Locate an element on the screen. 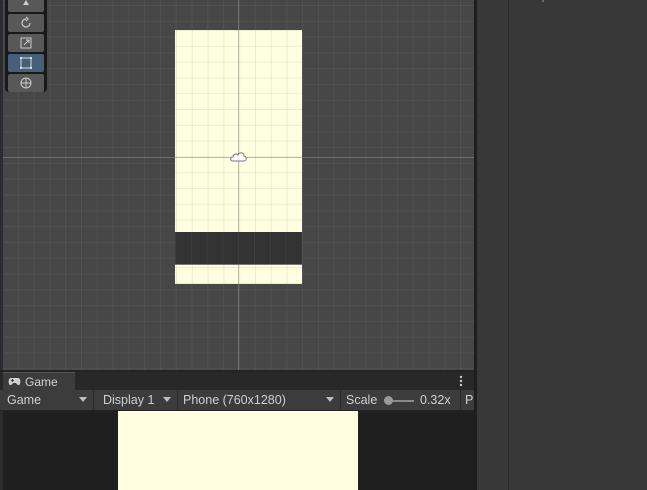 This screenshot has width=647, height=490. resolution-dropdown: Phone (760x1280) is located at coordinates (259, 400).